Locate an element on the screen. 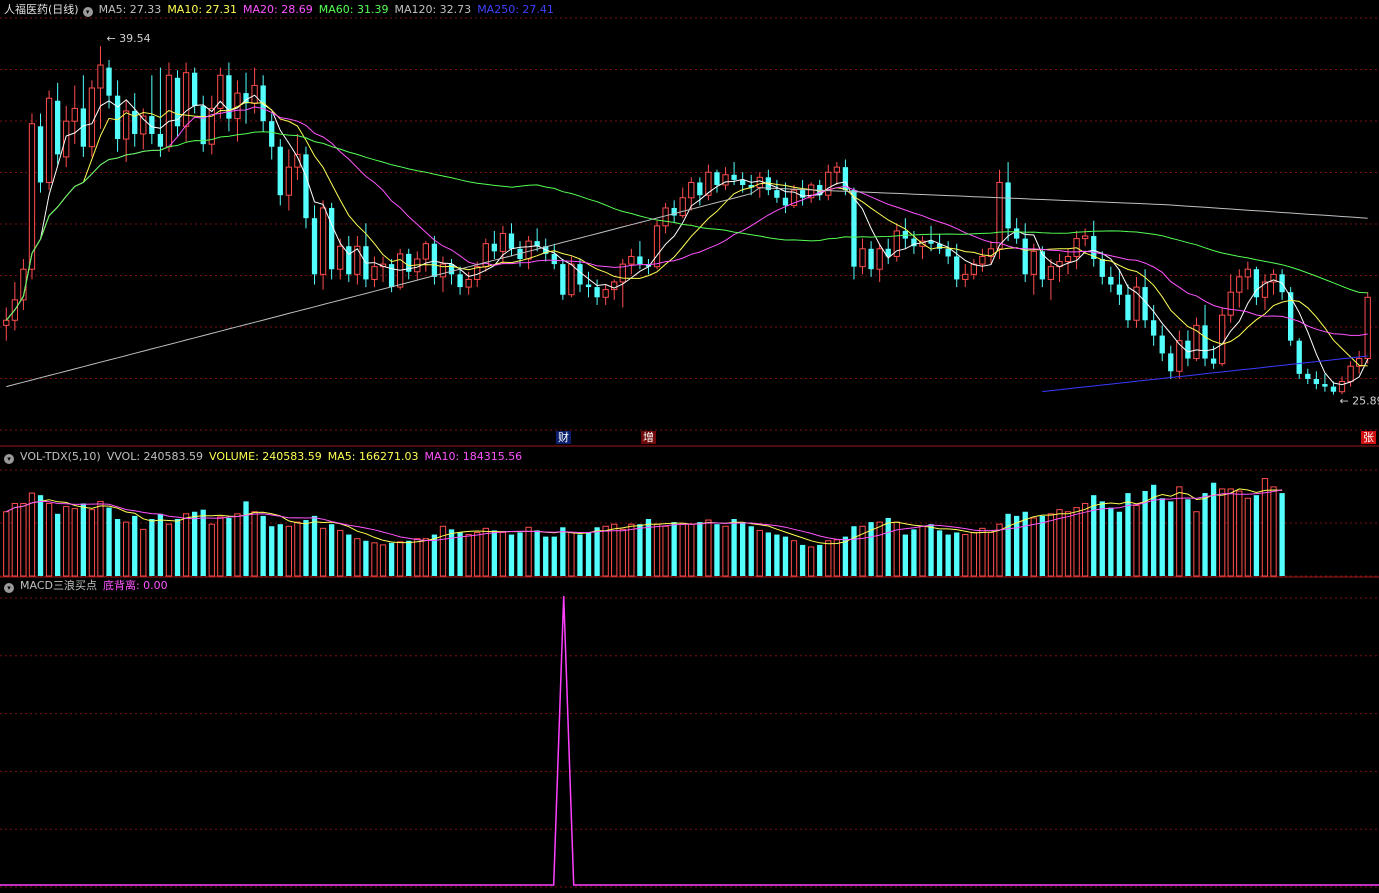 Image resolution: width=1379 pixels, height=893 pixels. legend-item: MA10: 27.31 is located at coordinates (202, 9).